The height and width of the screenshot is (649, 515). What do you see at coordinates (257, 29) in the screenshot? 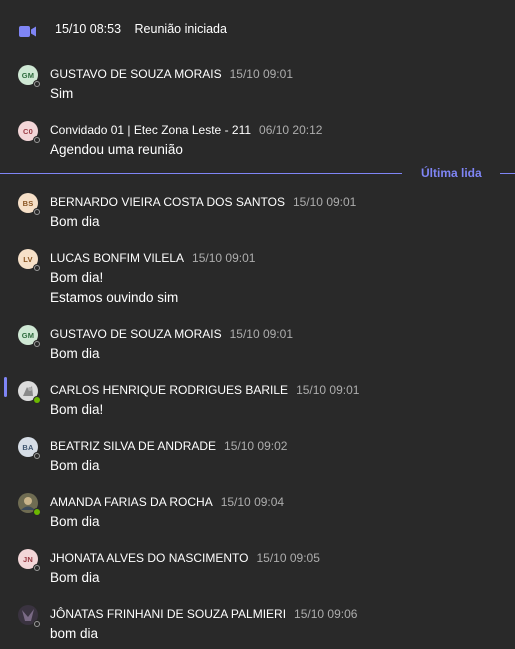
I see `meeting-started-event: 15/10 08:53 Reunião iniciada` at bounding box center [257, 29].